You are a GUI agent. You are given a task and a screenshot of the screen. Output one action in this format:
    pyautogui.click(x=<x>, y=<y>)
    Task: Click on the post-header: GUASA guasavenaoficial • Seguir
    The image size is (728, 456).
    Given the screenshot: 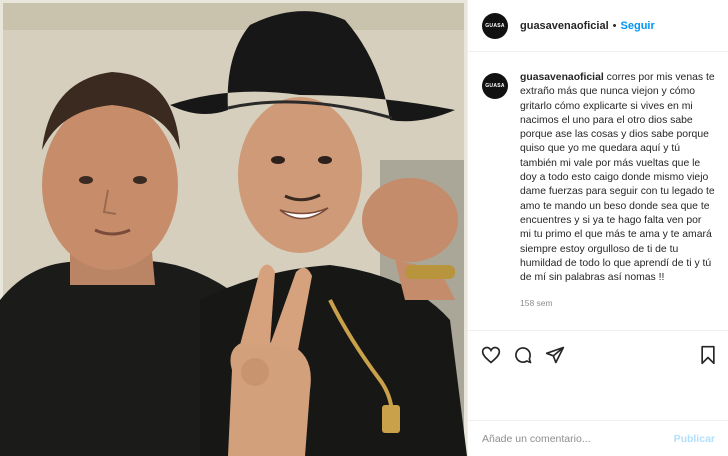 What is the action you would take?
    pyautogui.click(x=598, y=26)
    